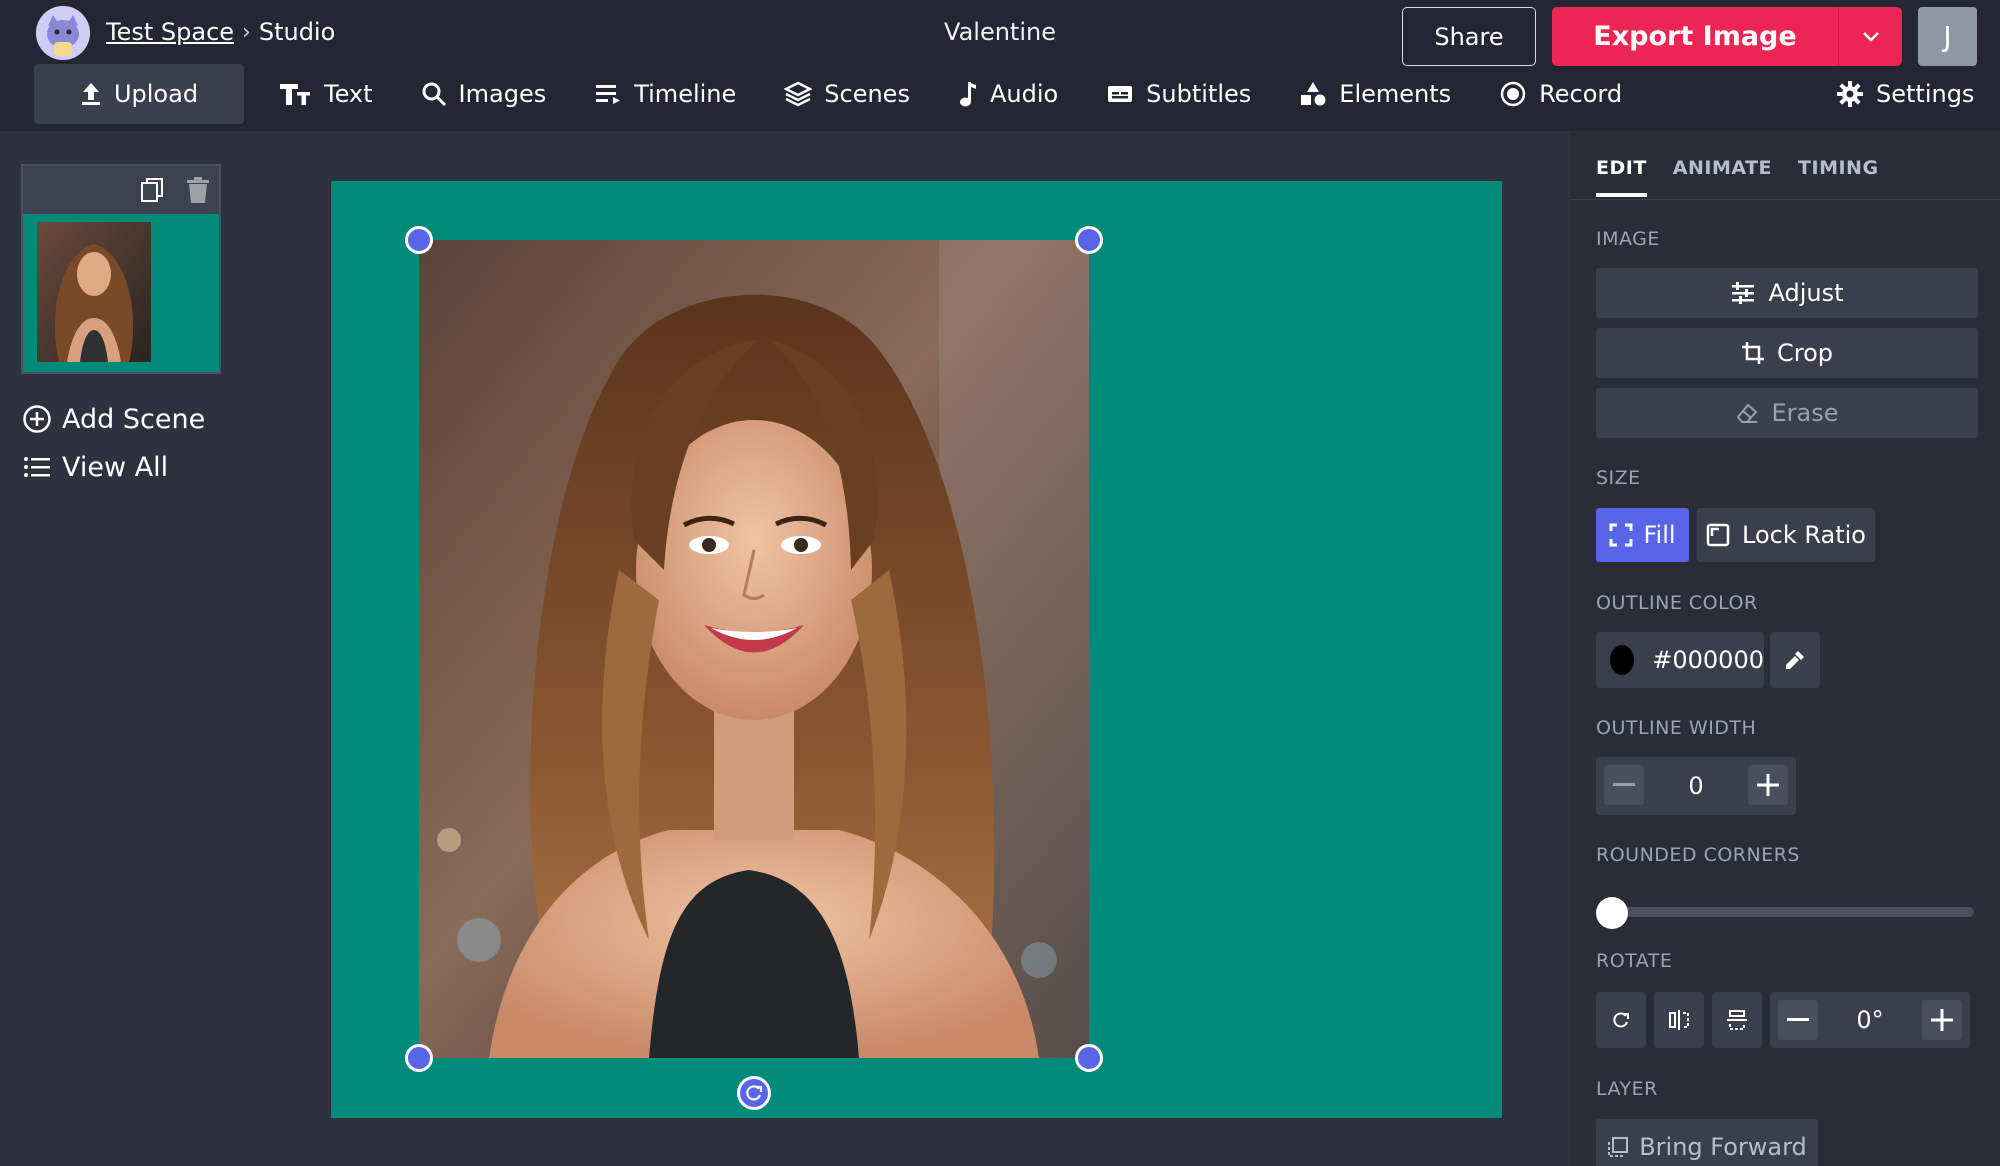 The height and width of the screenshot is (1166, 2000). I want to click on eraser-icon, so click(1747, 413).